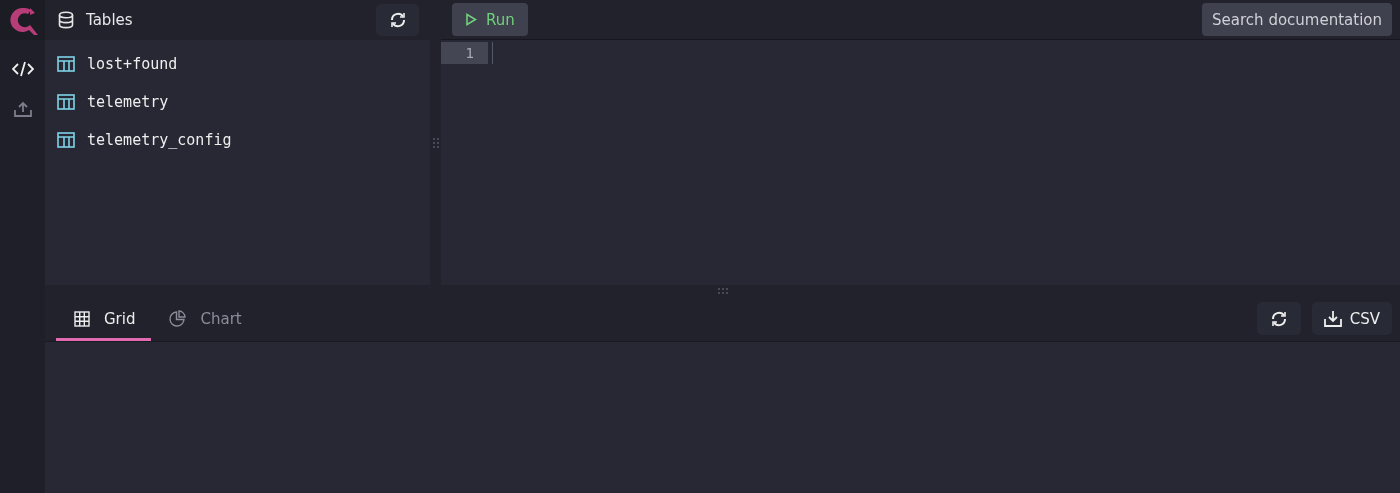 Image resolution: width=1400 pixels, height=493 pixels. Describe the element at coordinates (237, 64) in the screenshot. I see `table-item: lost+found` at that location.